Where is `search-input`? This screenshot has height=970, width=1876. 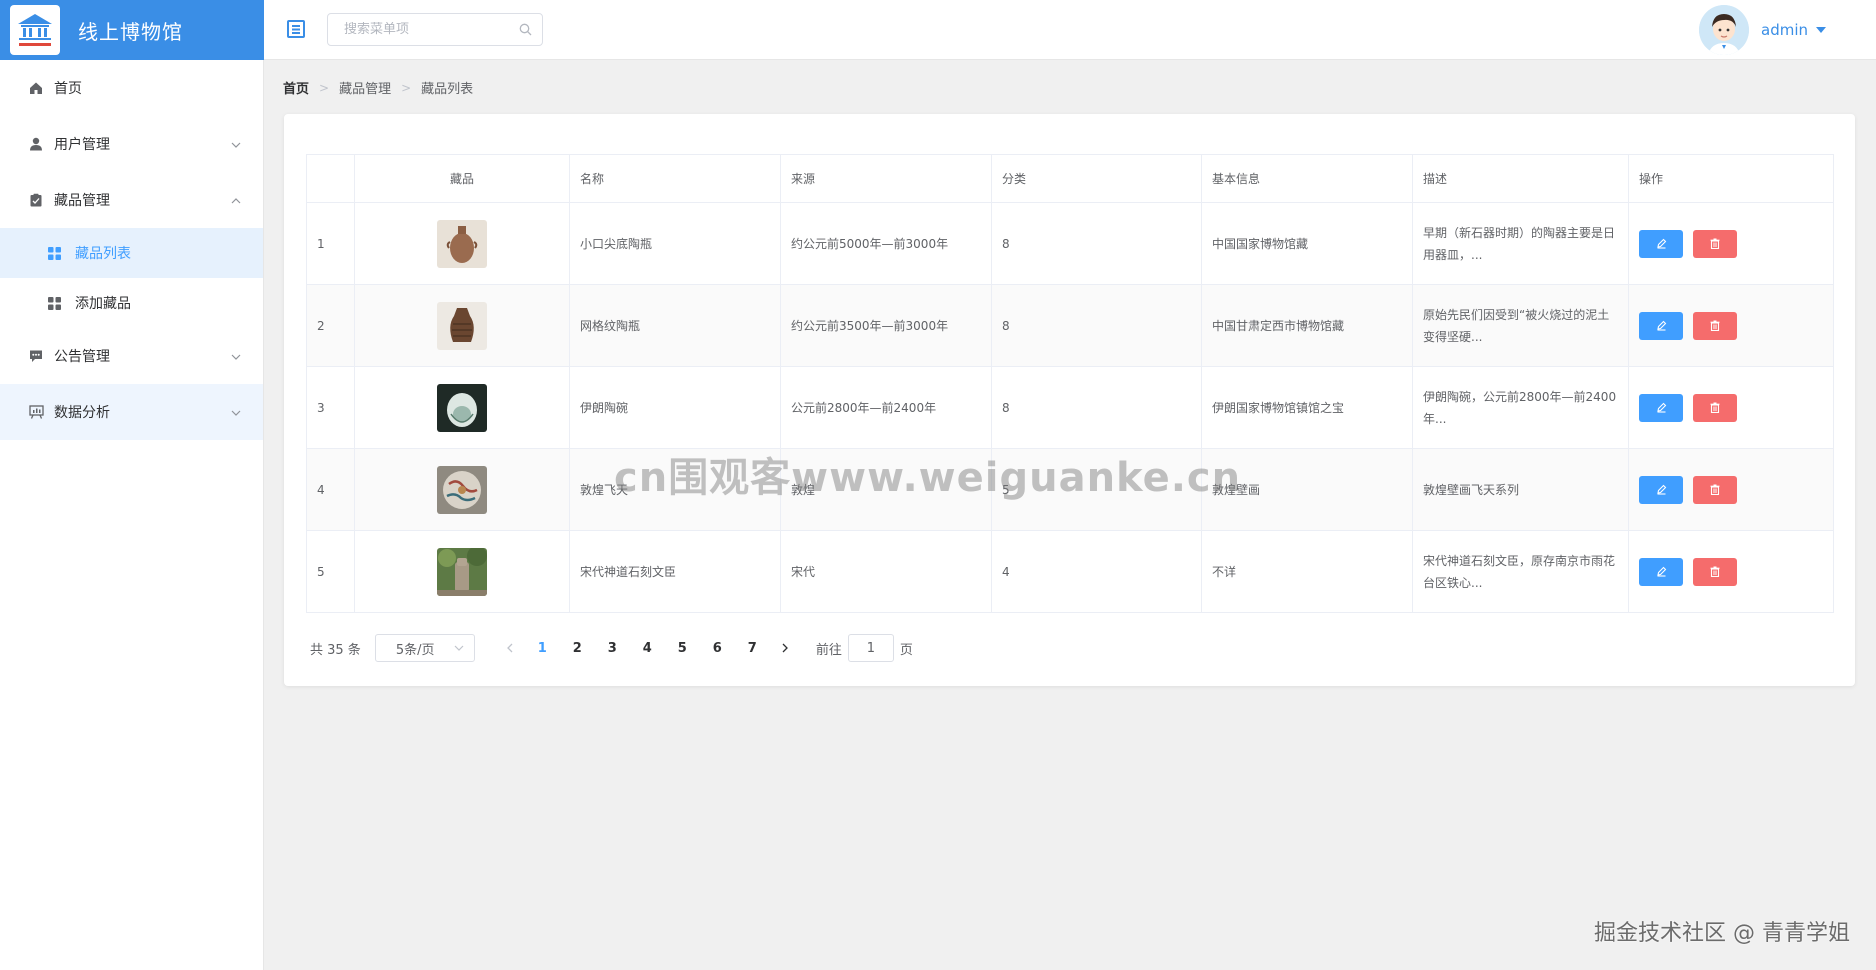 search-input is located at coordinates (429, 29).